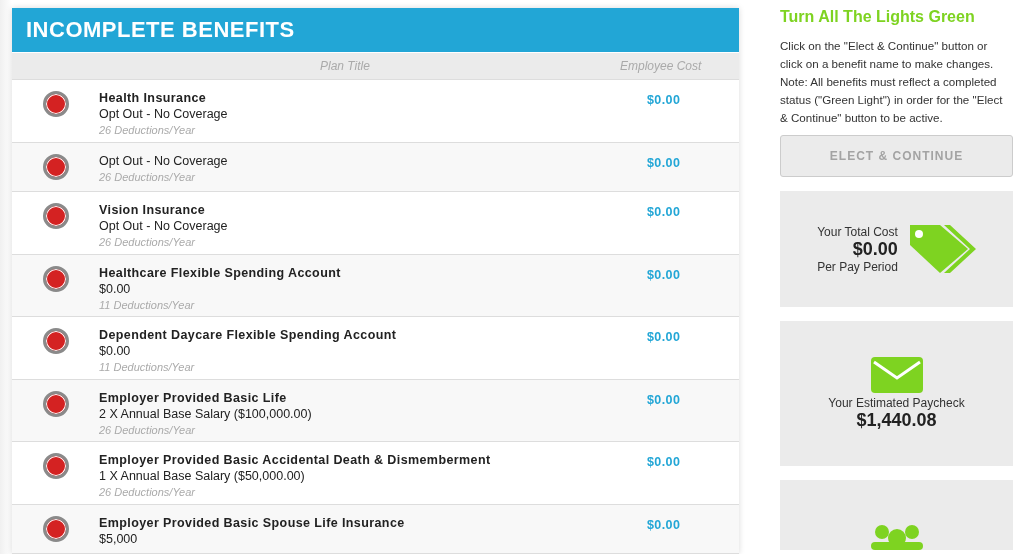 This screenshot has height=554, width=1014. Describe the element at coordinates (878, 17) in the screenshot. I see `sidebar-heading: Turn All The Lights Green` at that location.